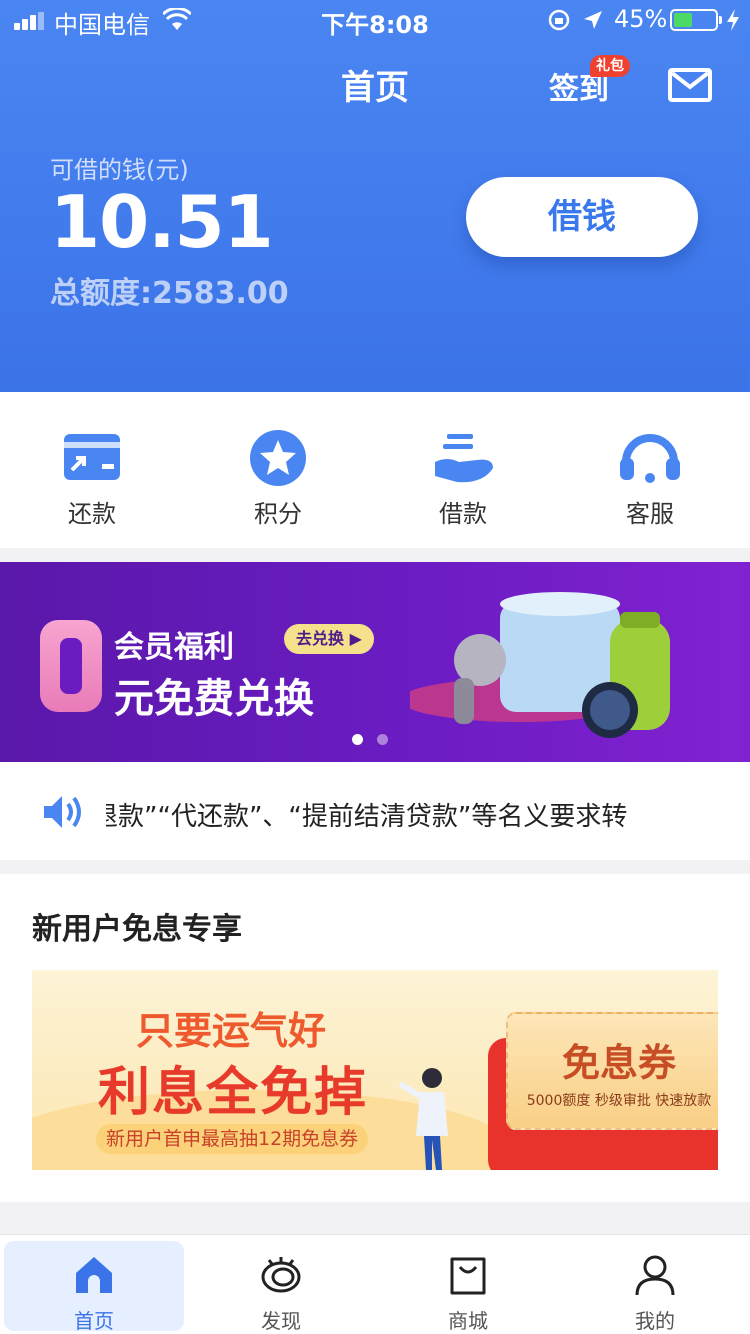 Image resolution: width=750 pixels, height=1334 pixels. What do you see at coordinates (367, 816) in the screenshot?
I see `notice-marquee: 退款”“代还款”、“提前结清贷款”等名义要求转` at bounding box center [367, 816].